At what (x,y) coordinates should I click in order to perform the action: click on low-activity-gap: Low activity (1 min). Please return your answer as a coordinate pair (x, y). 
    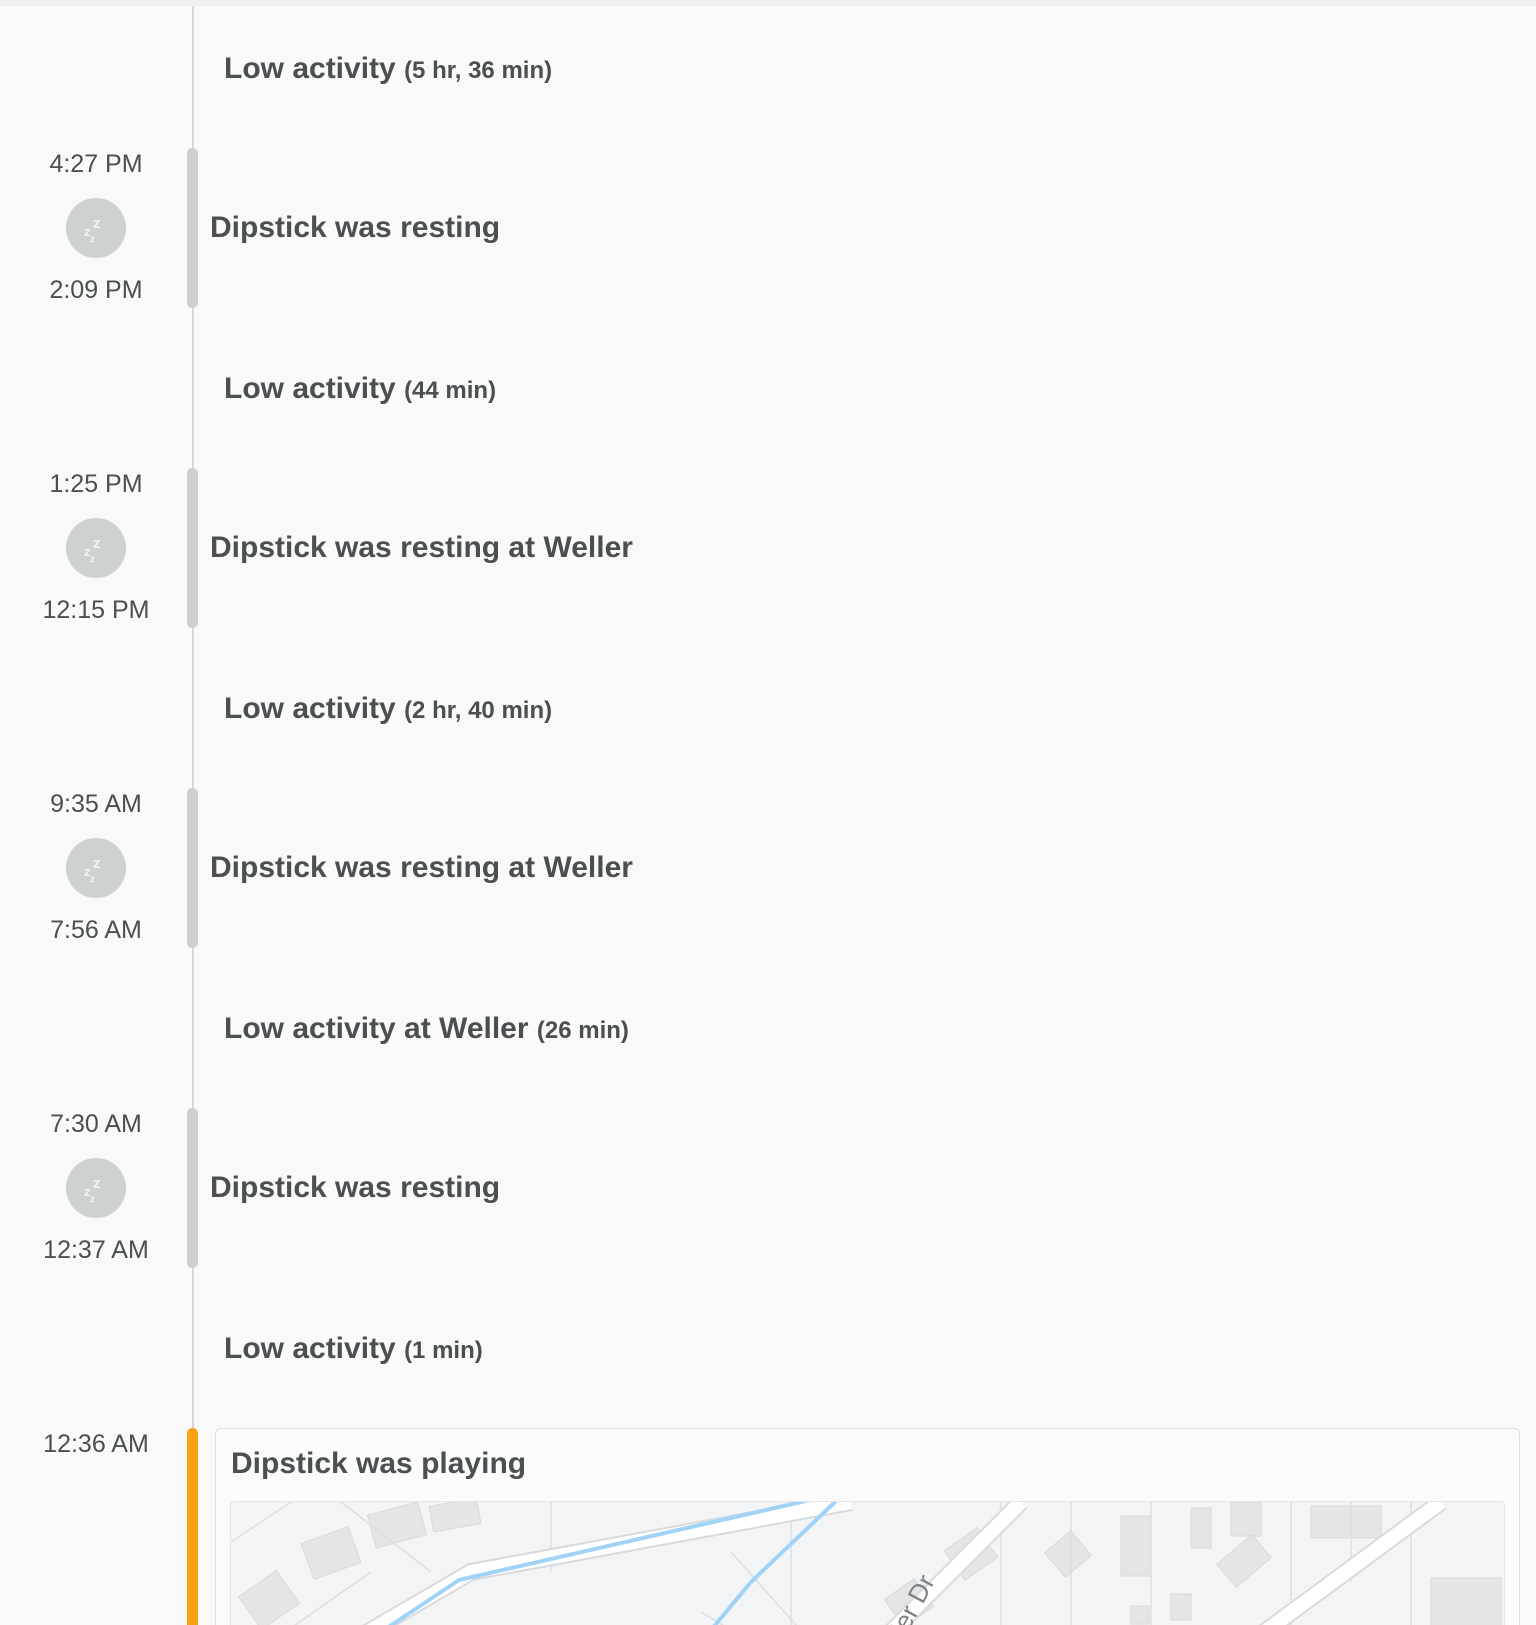
    Looking at the image, I should click on (353, 1349).